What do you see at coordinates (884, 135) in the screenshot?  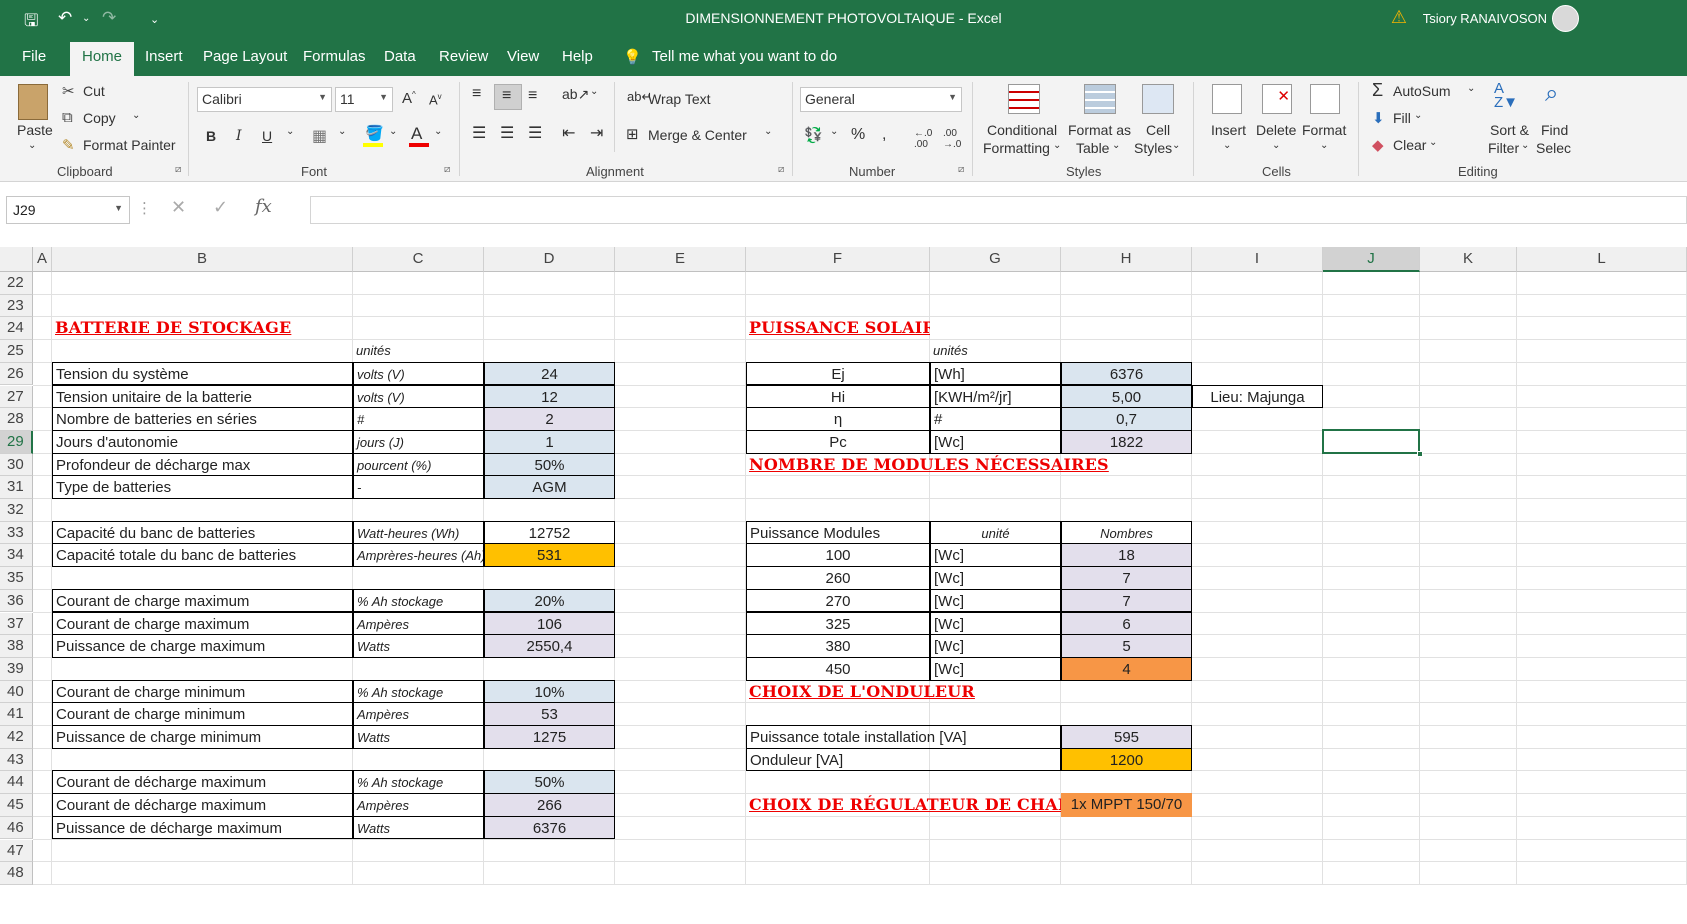 I see `comma-style-icon: ,` at bounding box center [884, 135].